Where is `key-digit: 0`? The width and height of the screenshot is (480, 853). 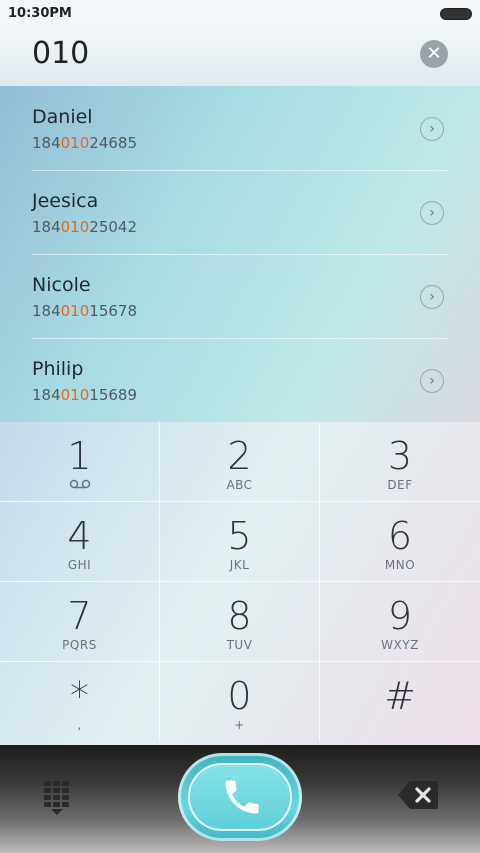 key-digit: 0 is located at coordinates (239, 696).